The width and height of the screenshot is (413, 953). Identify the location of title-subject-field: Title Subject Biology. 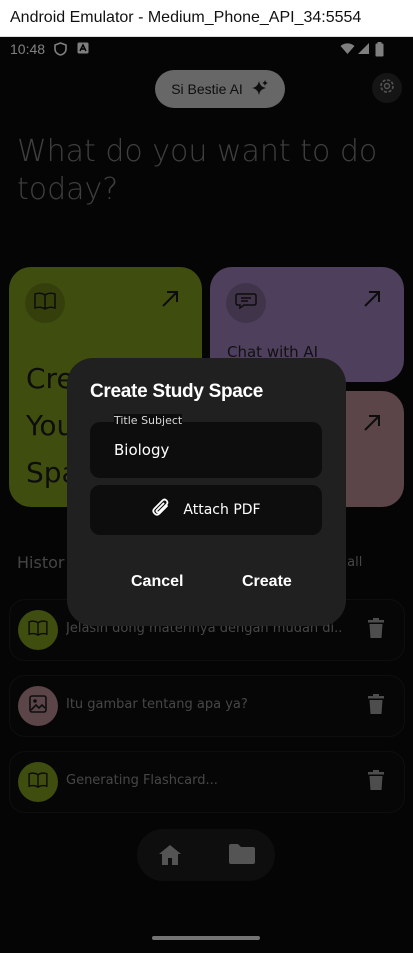
(206, 446).